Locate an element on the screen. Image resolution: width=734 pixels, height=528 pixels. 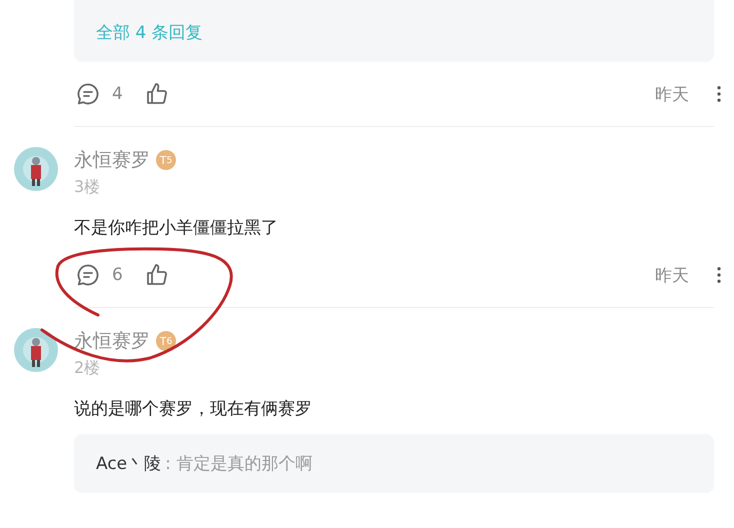
floor-number: 2楼 is located at coordinates (88, 368).